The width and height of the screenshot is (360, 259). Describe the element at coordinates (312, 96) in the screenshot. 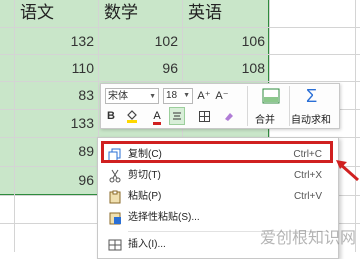

I see `sigma-icon: Σ` at that location.